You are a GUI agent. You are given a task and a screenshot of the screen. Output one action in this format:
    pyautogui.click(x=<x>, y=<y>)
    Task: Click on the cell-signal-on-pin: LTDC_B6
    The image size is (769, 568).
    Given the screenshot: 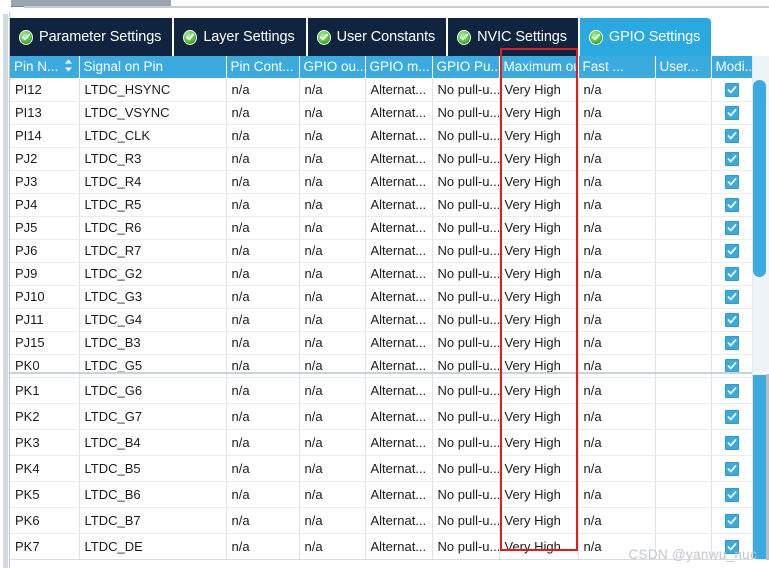 What is the action you would take?
    pyautogui.click(x=153, y=494)
    